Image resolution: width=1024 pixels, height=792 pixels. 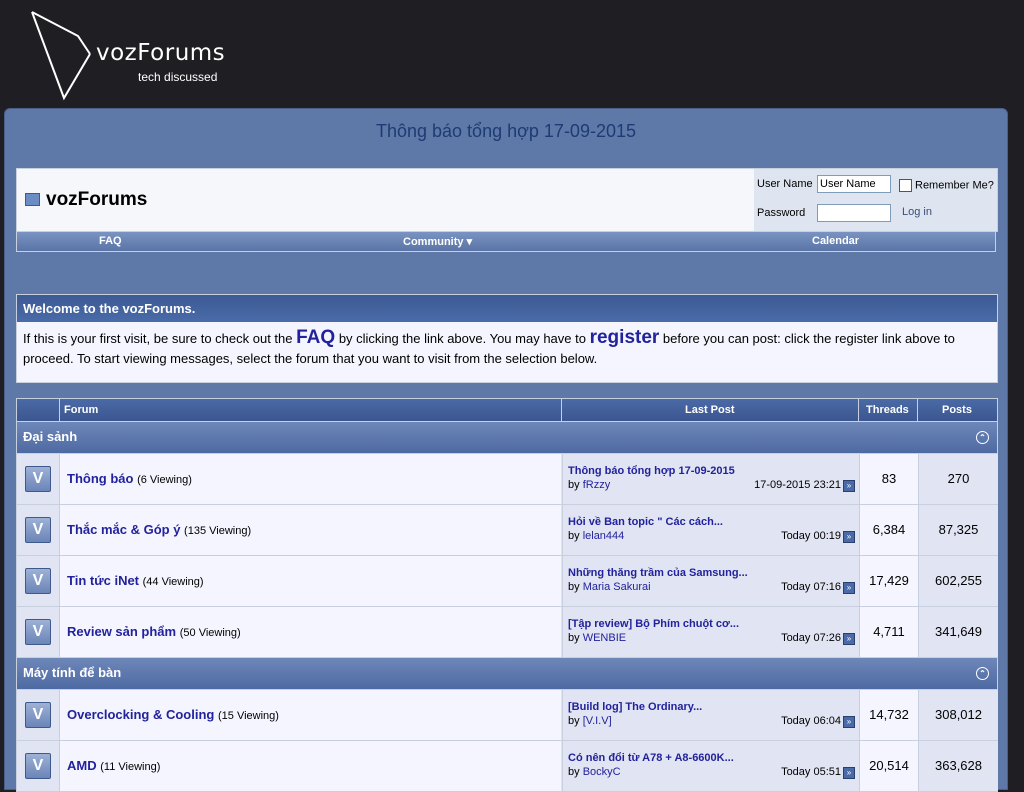 What do you see at coordinates (507, 437) in the screenshot?
I see `category-header: Đại sảnh ⌃` at bounding box center [507, 437].